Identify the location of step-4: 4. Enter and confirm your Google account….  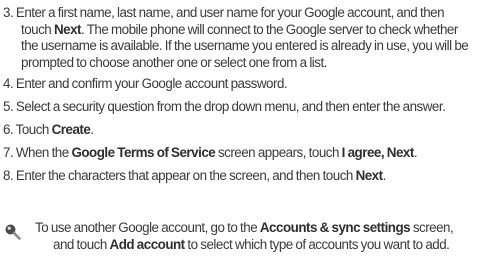
(145, 84).